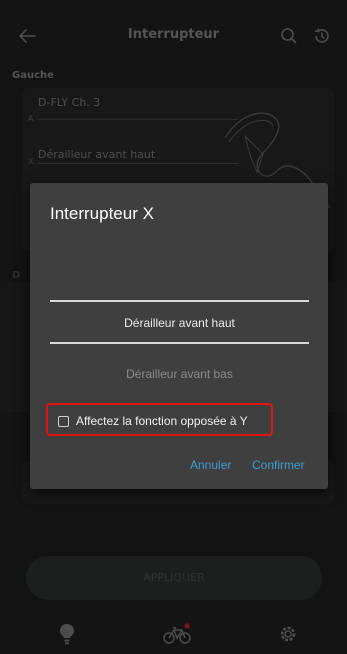 The width and height of the screenshot is (347, 654). What do you see at coordinates (210, 465) in the screenshot?
I see `cancel-button: Annuler` at bounding box center [210, 465].